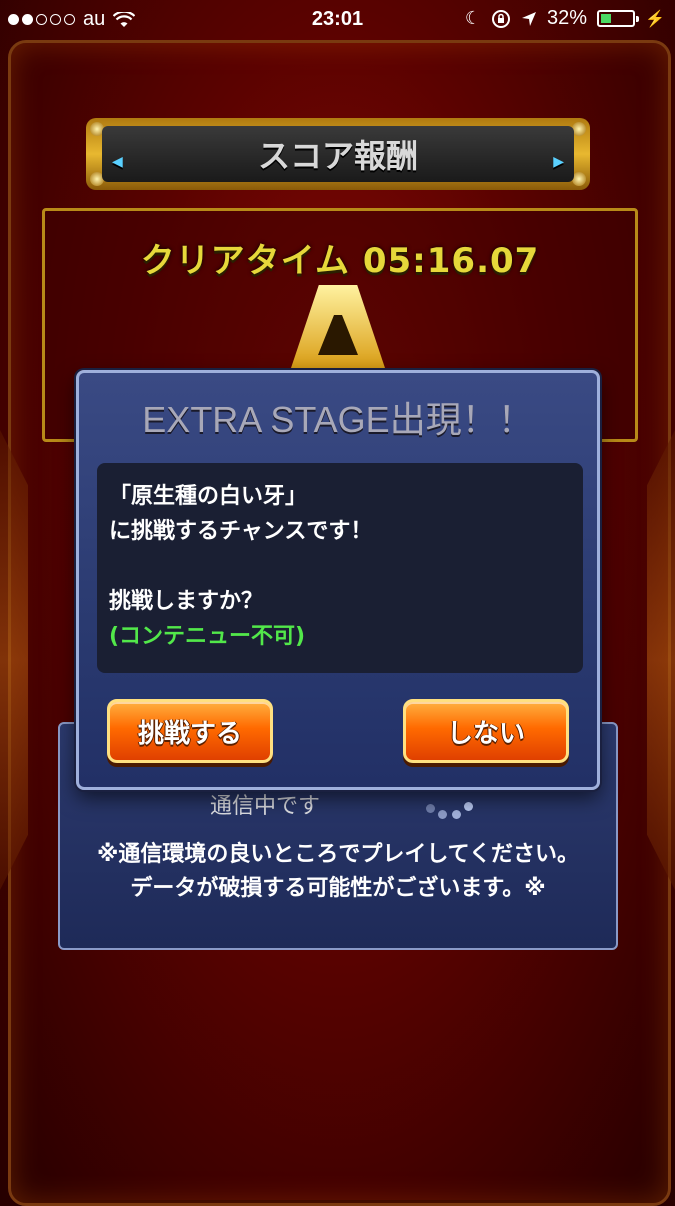 The width and height of the screenshot is (675, 1206). I want to click on status-bar: au 23:01 ☾ 32% ⚡, so click(337, 19).